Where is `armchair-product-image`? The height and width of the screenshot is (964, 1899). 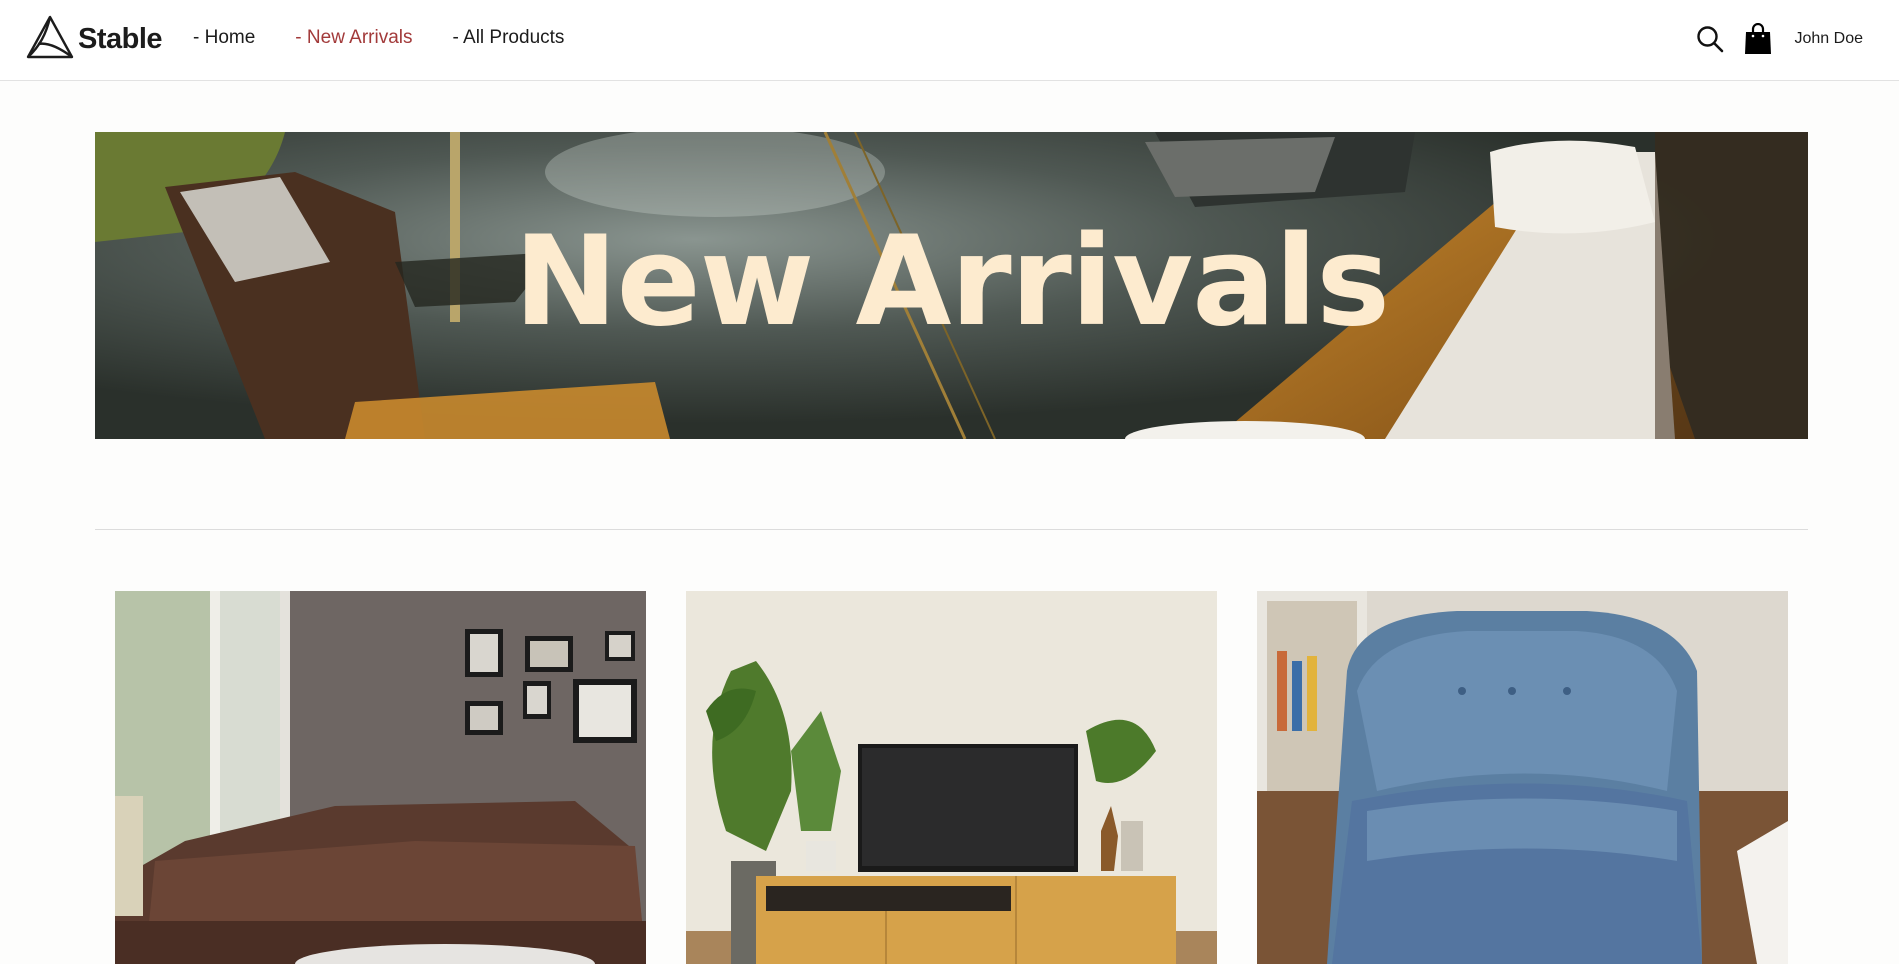 armchair-product-image is located at coordinates (1522, 777).